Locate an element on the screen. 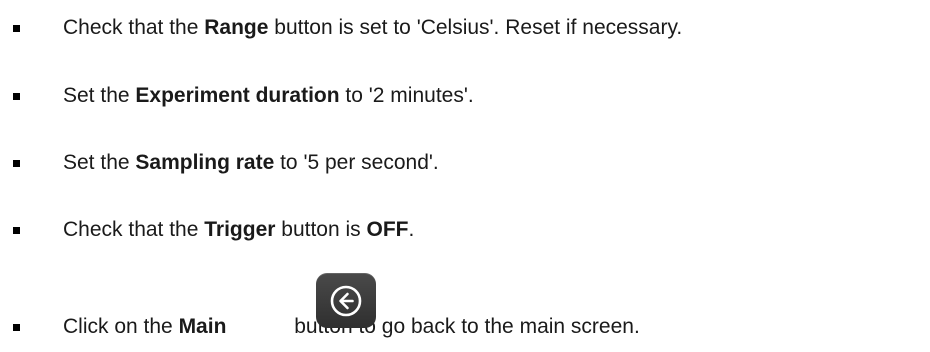  control-name-experiment-duration: Experiment duration is located at coordinates (237, 95).